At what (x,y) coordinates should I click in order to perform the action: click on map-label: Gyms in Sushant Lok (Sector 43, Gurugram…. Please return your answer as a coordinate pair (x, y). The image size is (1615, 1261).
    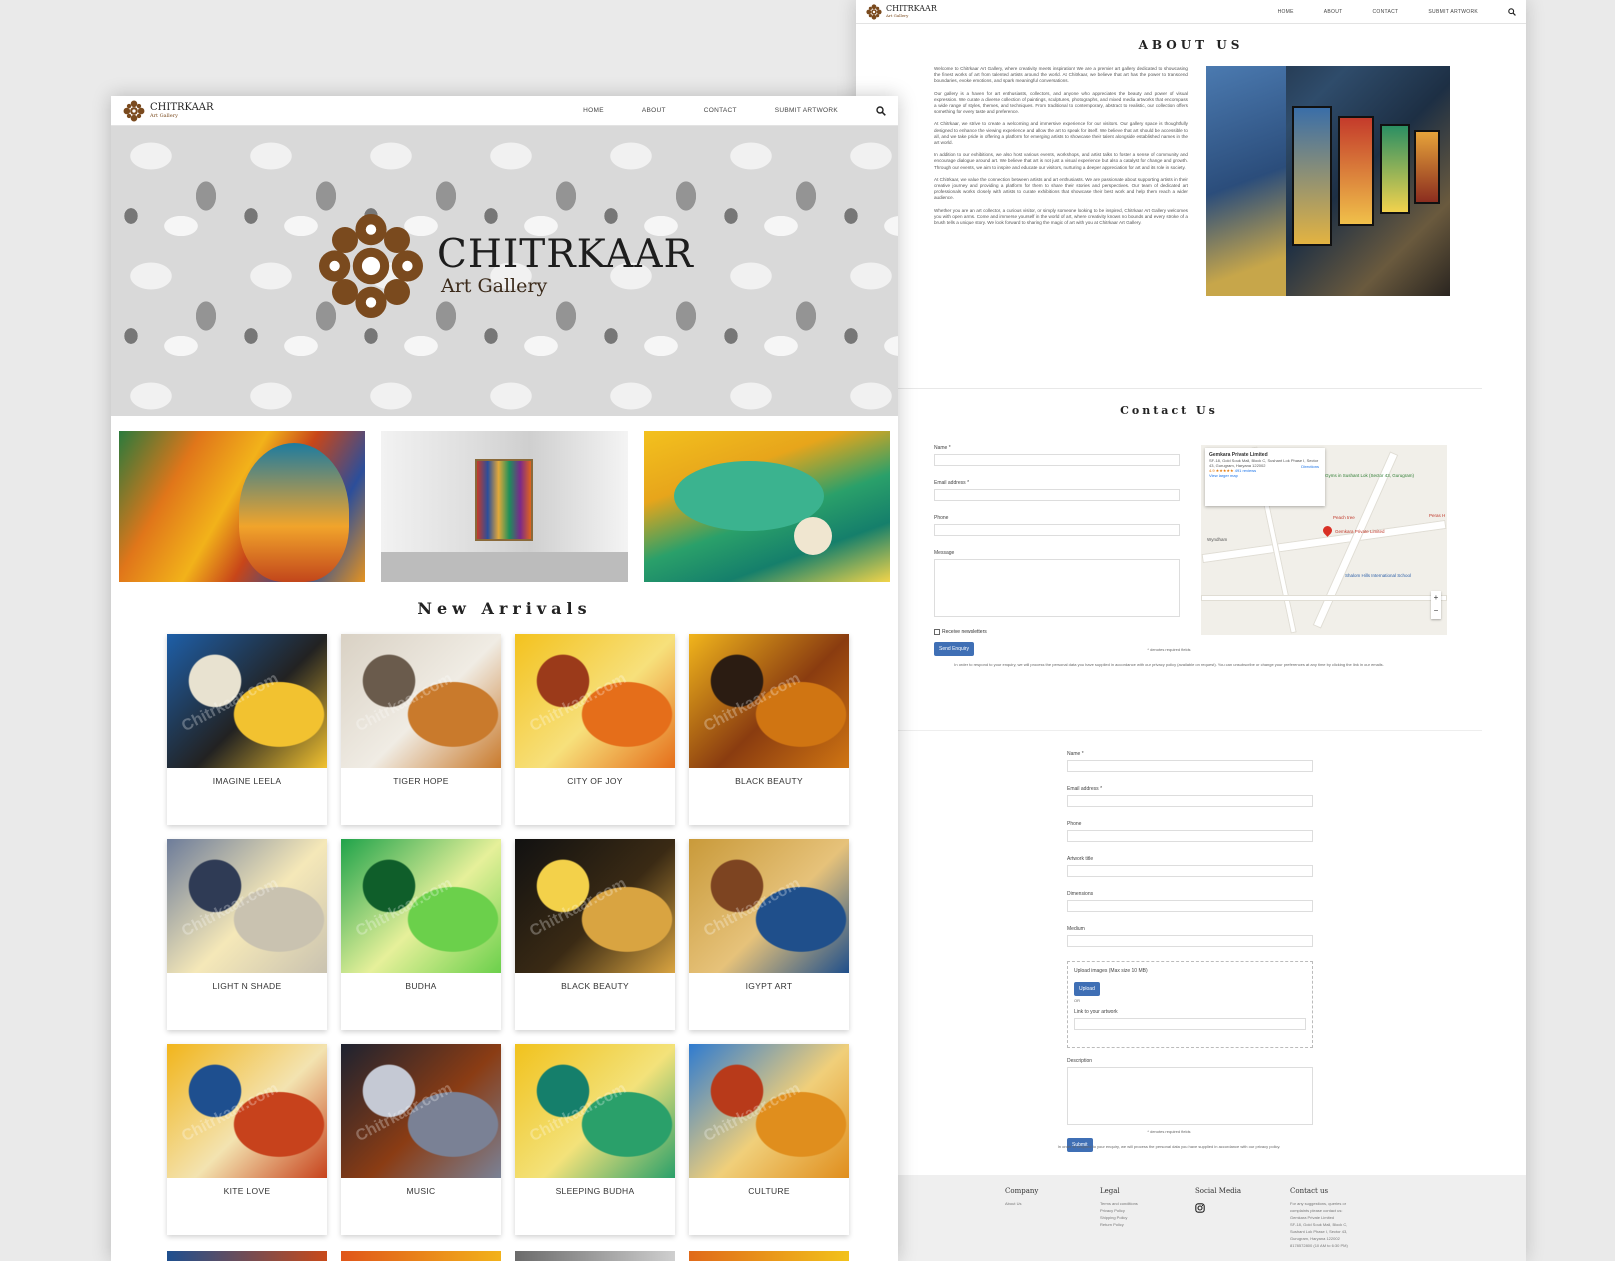
    Looking at the image, I should click on (1370, 475).